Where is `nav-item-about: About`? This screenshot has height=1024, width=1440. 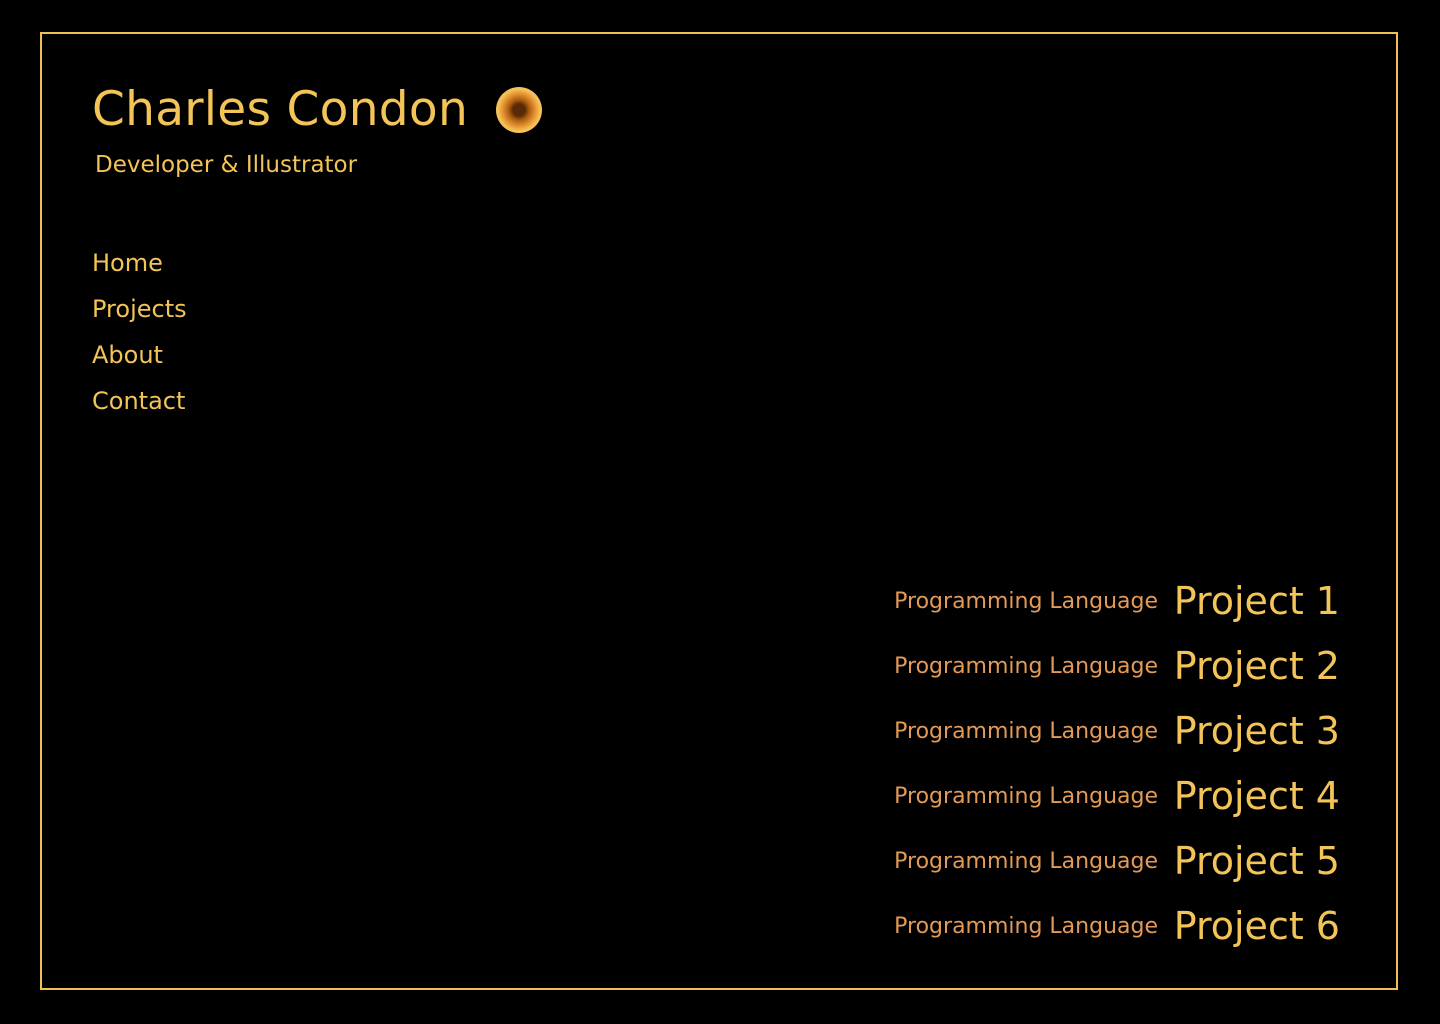 nav-item-about: About is located at coordinates (139, 361).